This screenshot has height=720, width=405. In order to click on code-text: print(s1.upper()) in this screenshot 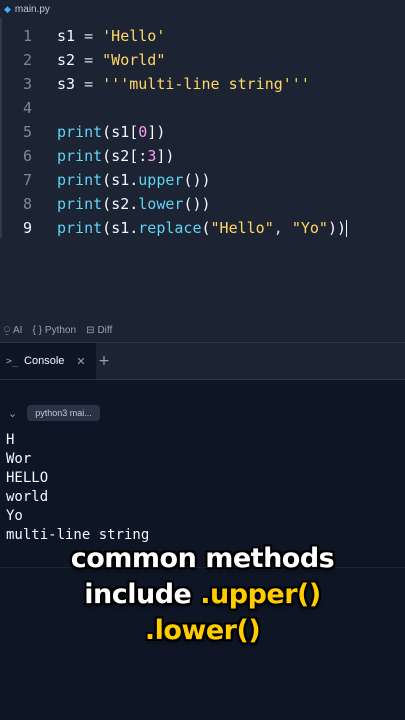, I will do `click(134, 180)`.